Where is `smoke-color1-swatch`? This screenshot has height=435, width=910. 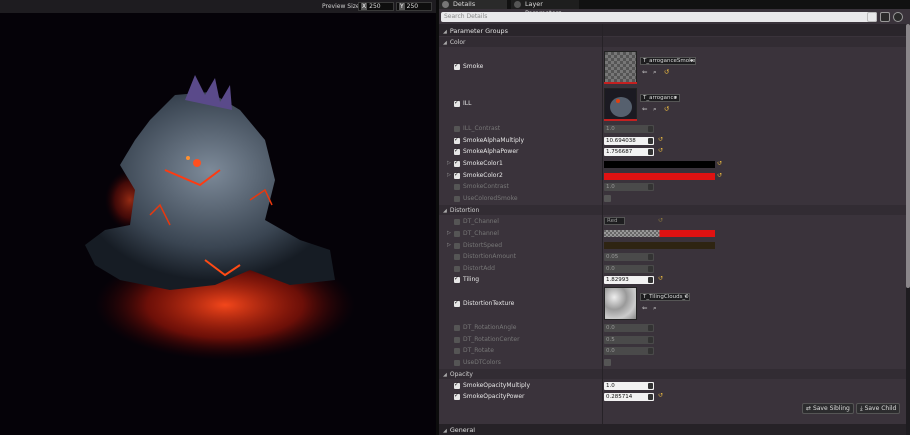
smoke-color1-swatch is located at coordinates (659, 164).